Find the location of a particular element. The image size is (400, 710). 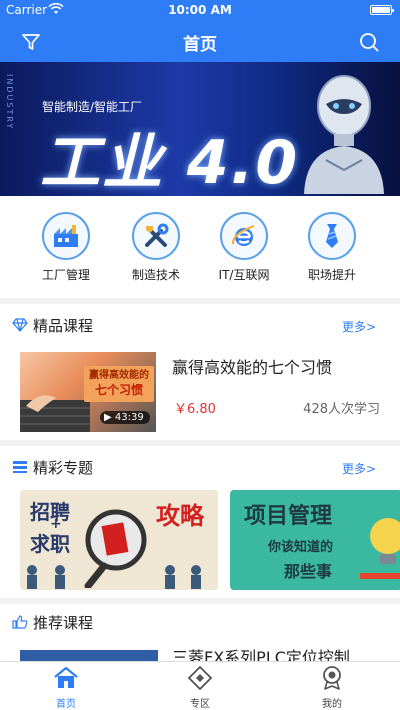

tab-profile: 我的 is located at coordinates (332, 688).